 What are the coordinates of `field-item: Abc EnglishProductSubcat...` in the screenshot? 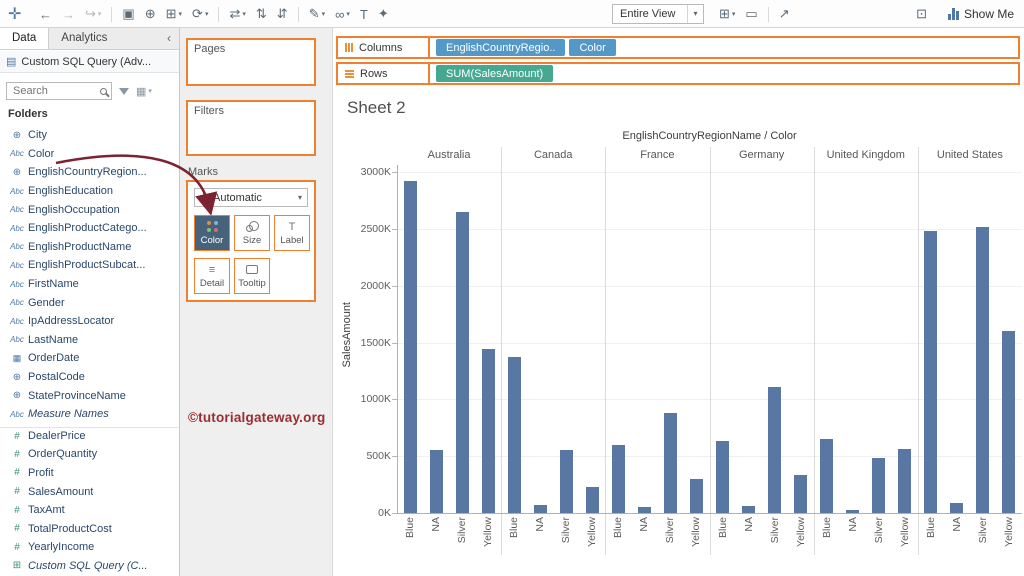 It's located at (89, 265).